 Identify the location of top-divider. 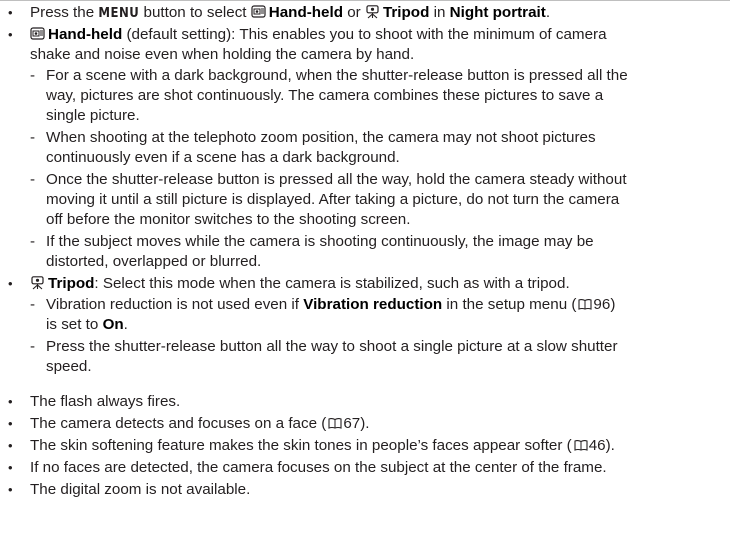
(365, 0).